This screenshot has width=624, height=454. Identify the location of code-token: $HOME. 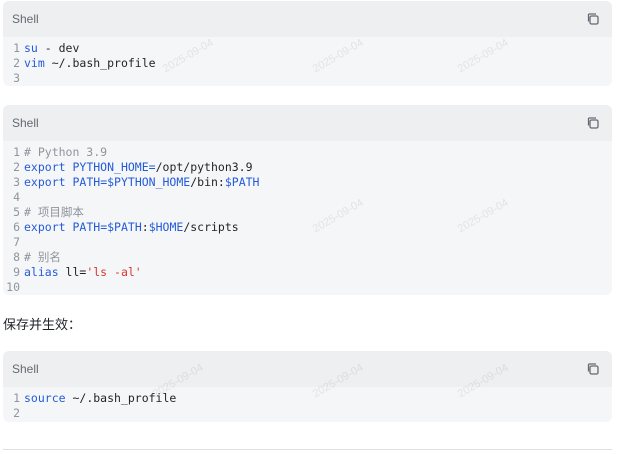
(166, 227).